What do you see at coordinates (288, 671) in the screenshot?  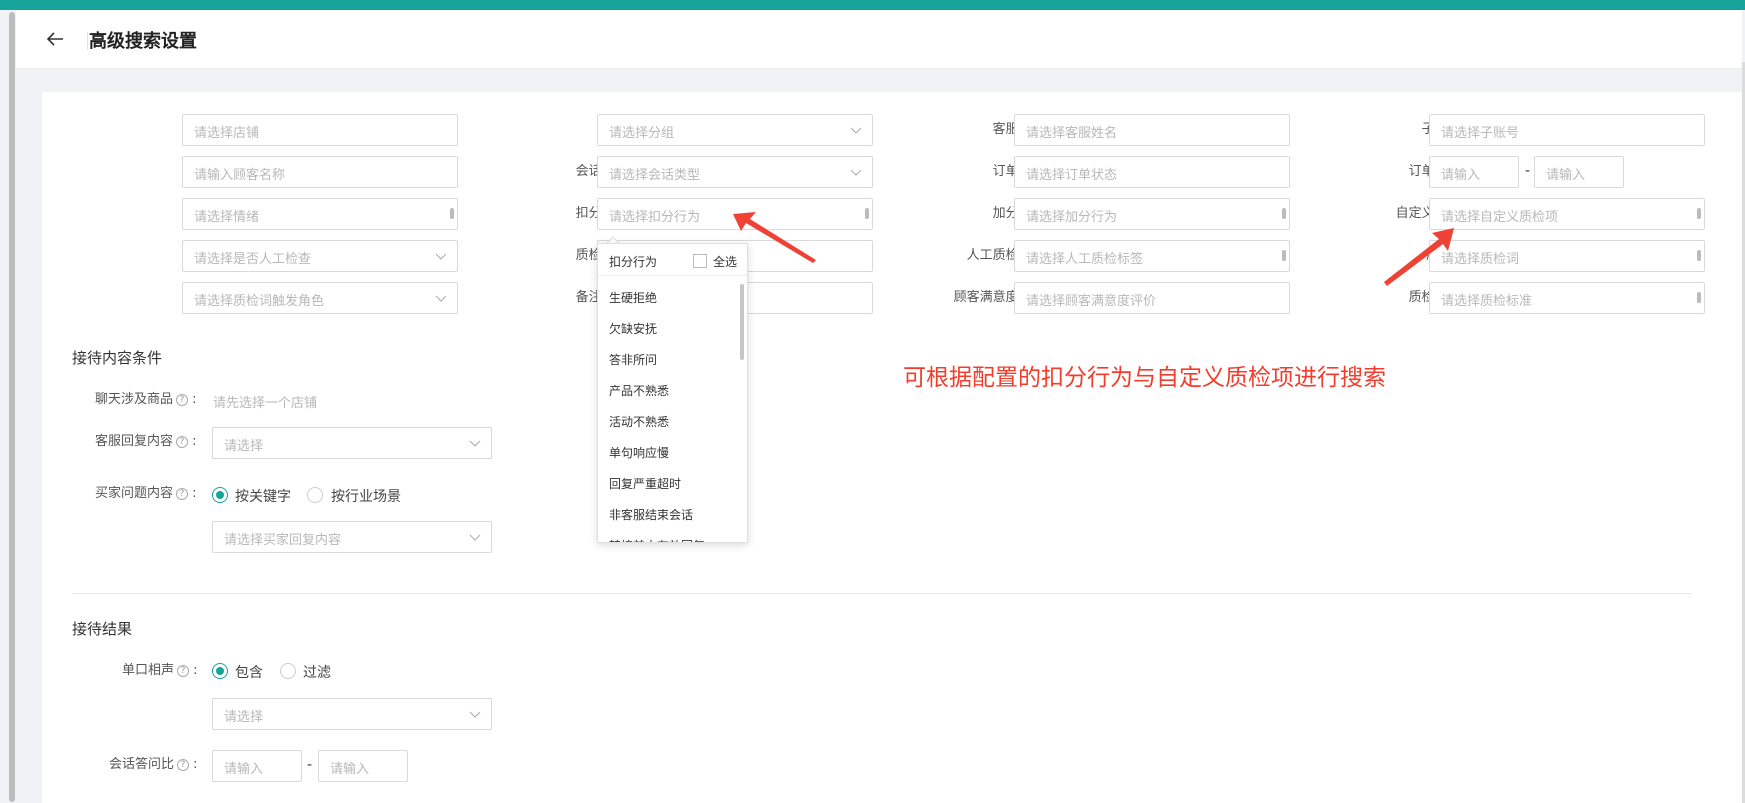 I see `radio-filter` at bounding box center [288, 671].